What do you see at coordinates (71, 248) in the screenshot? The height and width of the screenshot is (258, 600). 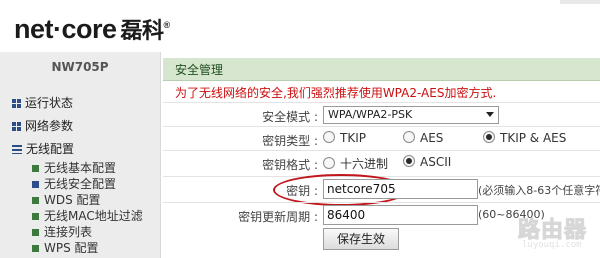 I see `sidebar-item-label: WPS 配置` at bounding box center [71, 248].